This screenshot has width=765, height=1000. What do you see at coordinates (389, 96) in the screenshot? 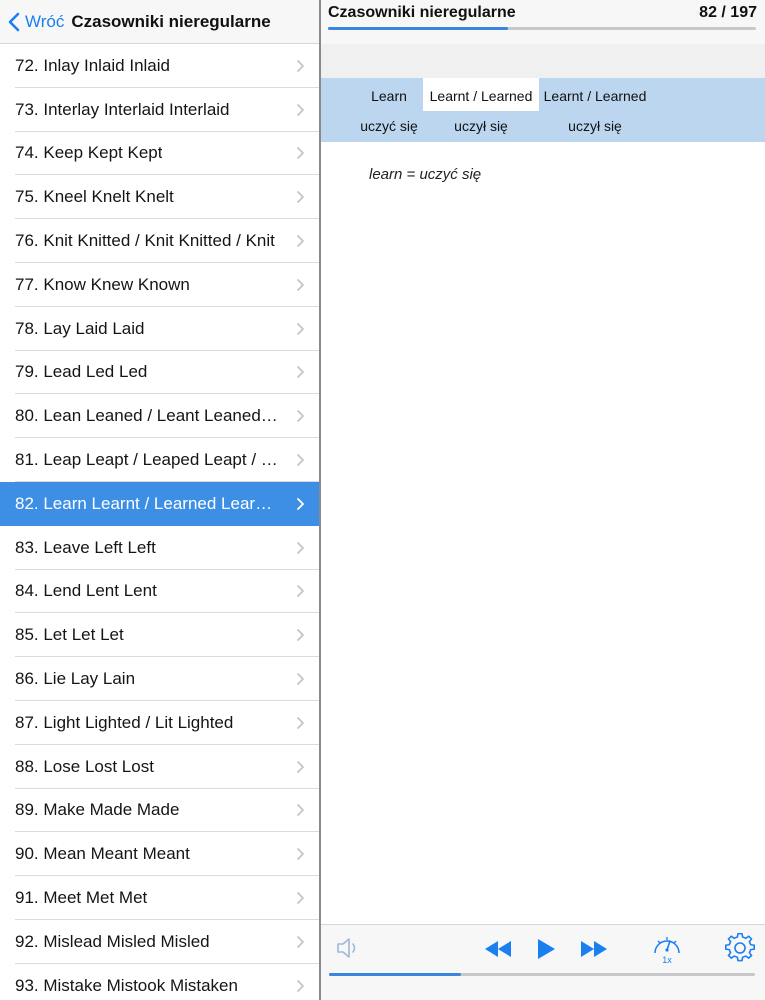
I see `form-english: Learn` at bounding box center [389, 96].